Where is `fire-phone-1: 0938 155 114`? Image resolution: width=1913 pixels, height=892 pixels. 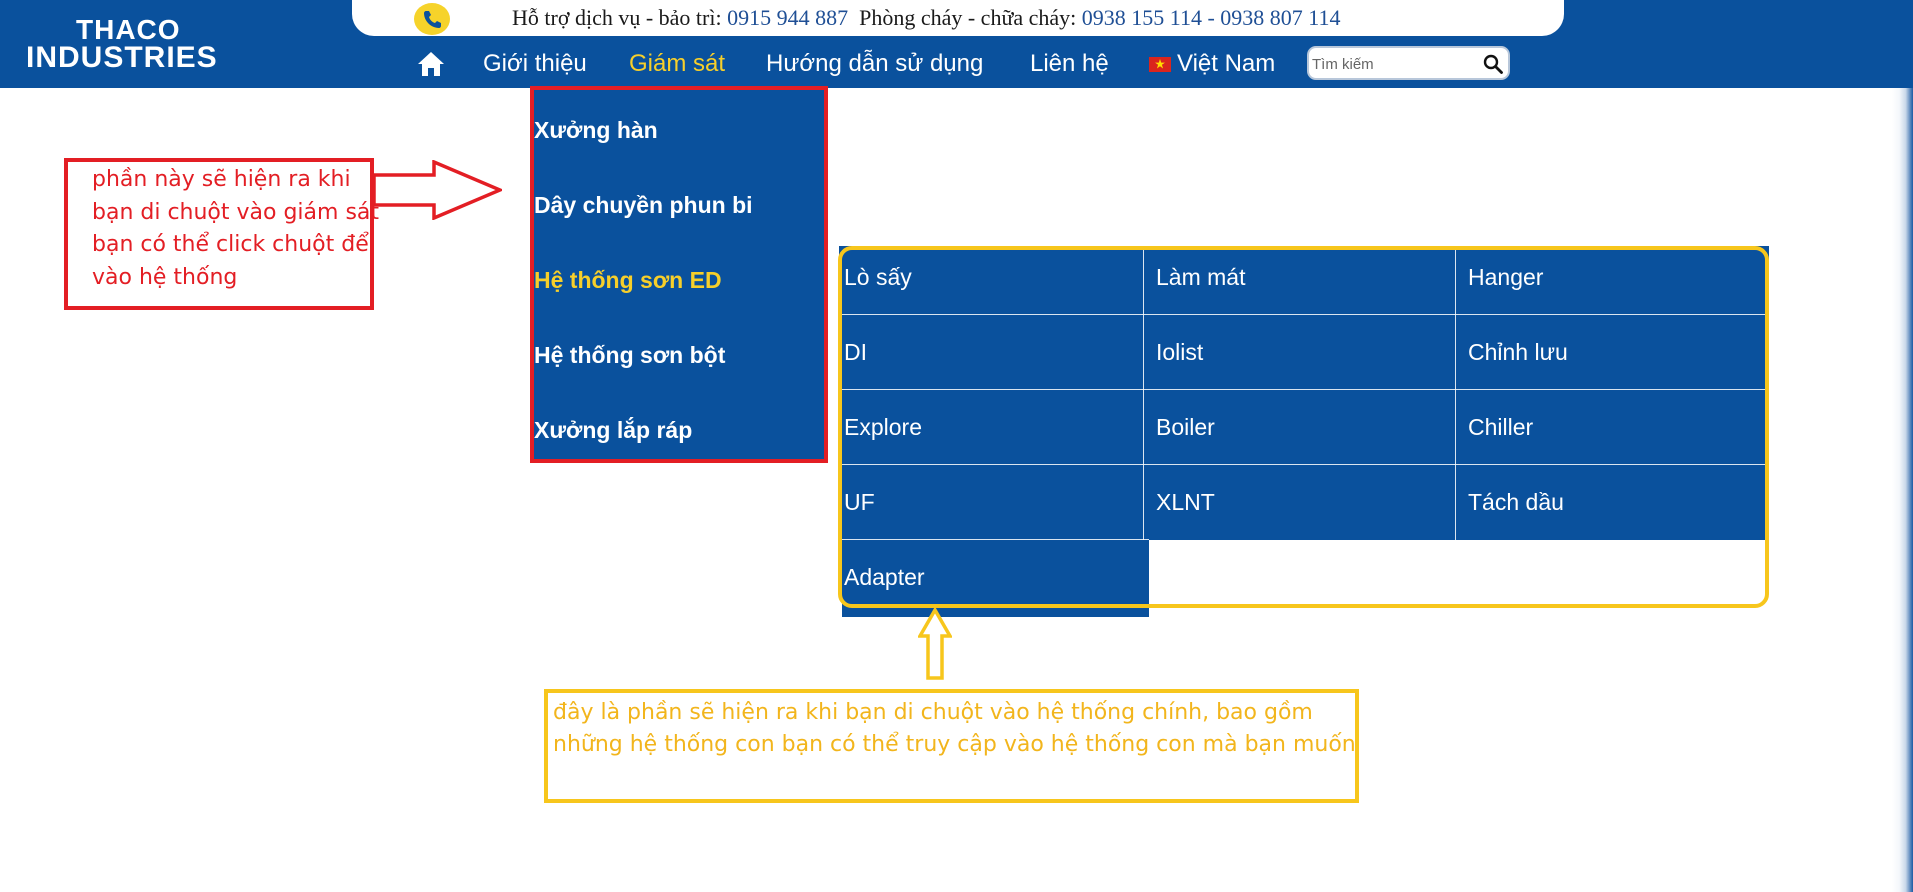 fire-phone-1: 0938 155 114 is located at coordinates (1142, 17).